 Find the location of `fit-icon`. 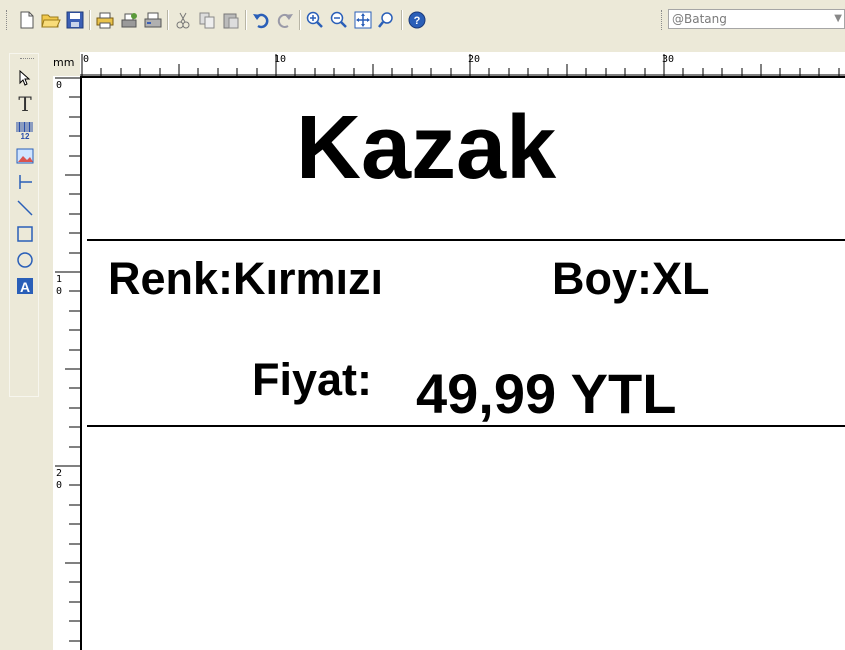

fit-icon is located at coordinates (363, 20).